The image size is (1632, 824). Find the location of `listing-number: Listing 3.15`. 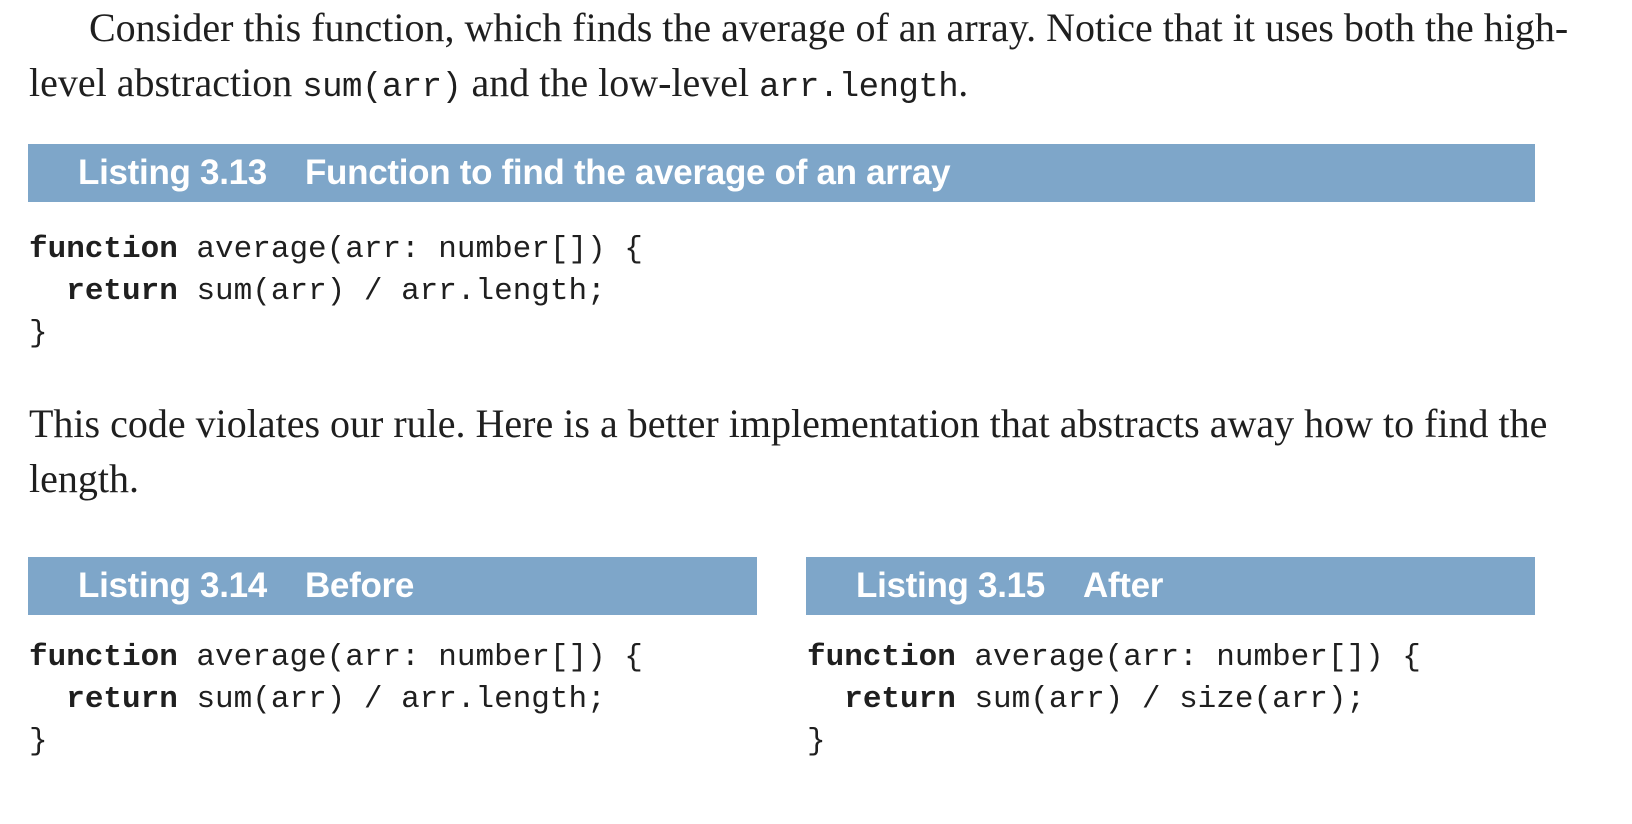

listing-number: Listing 3.15 is located at coordinates (950, 585).